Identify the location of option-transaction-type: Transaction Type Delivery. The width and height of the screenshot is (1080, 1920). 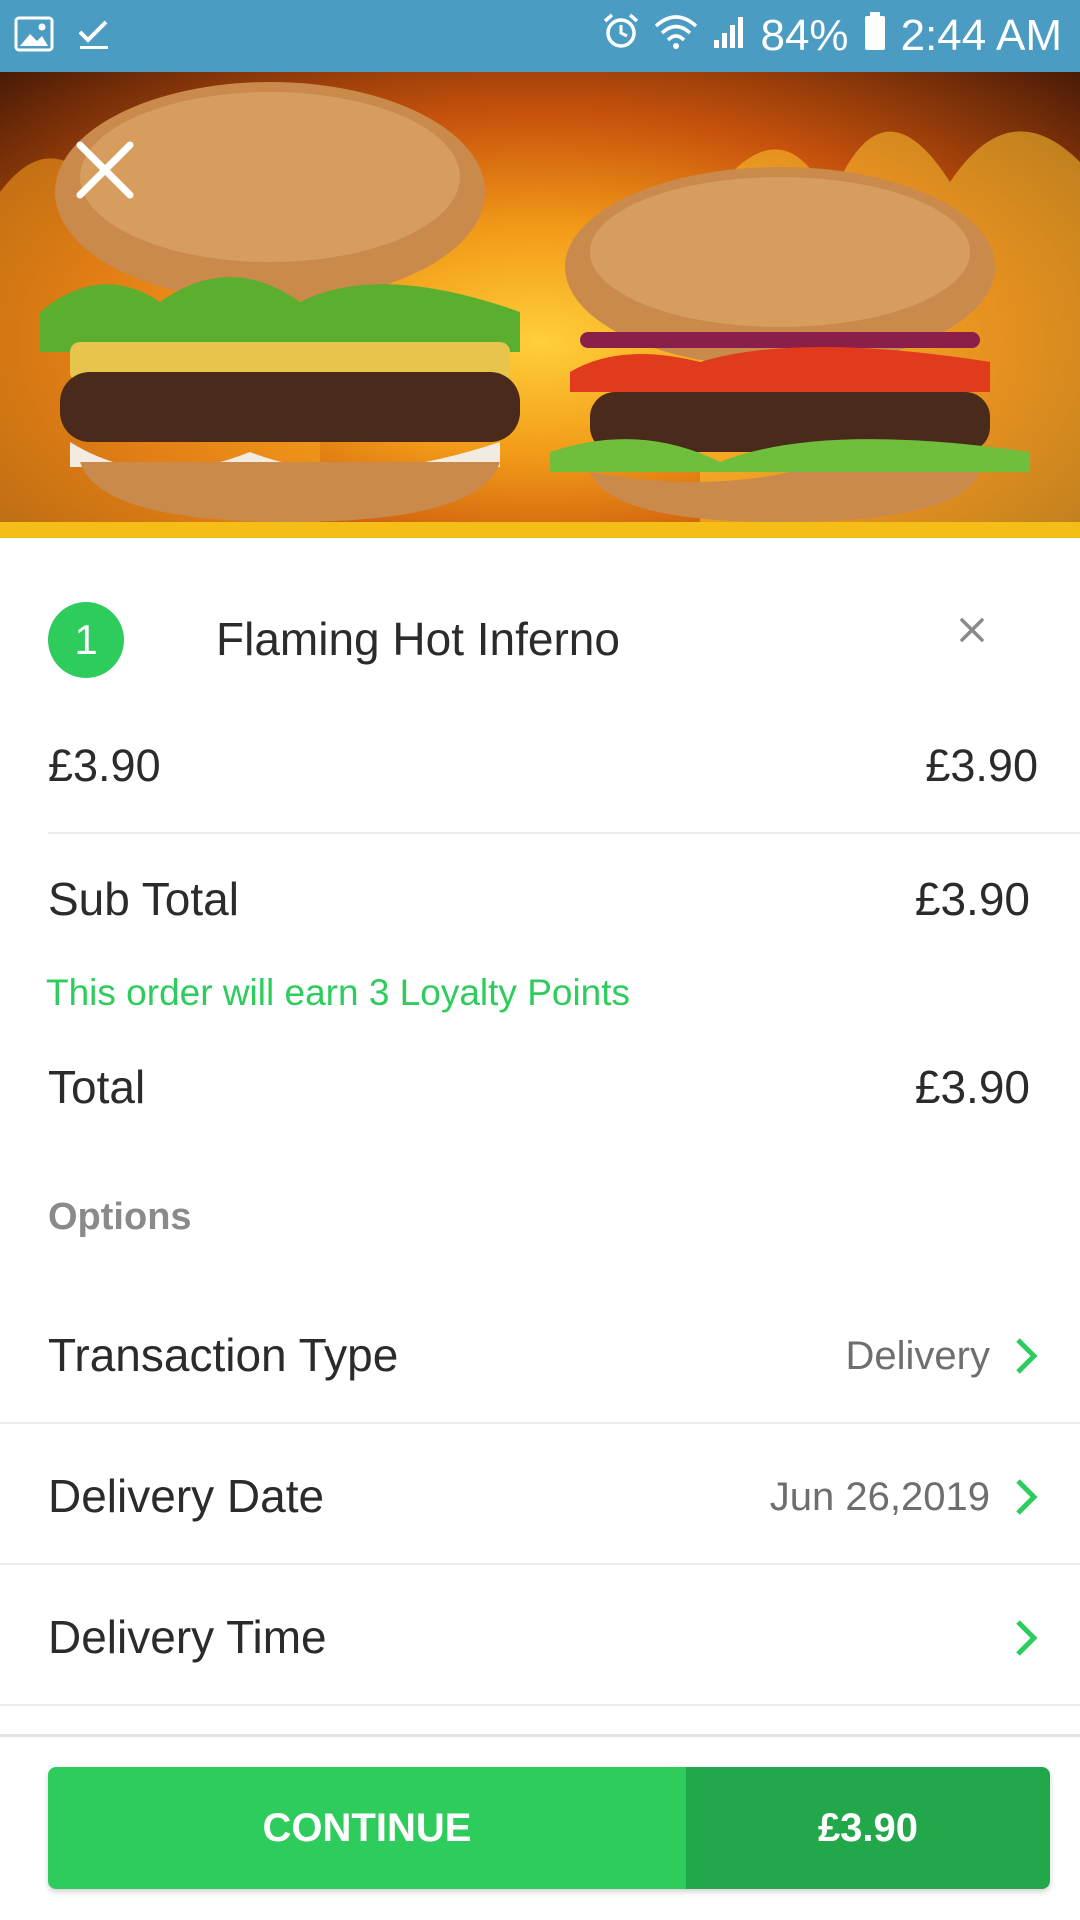
(540, 1354).